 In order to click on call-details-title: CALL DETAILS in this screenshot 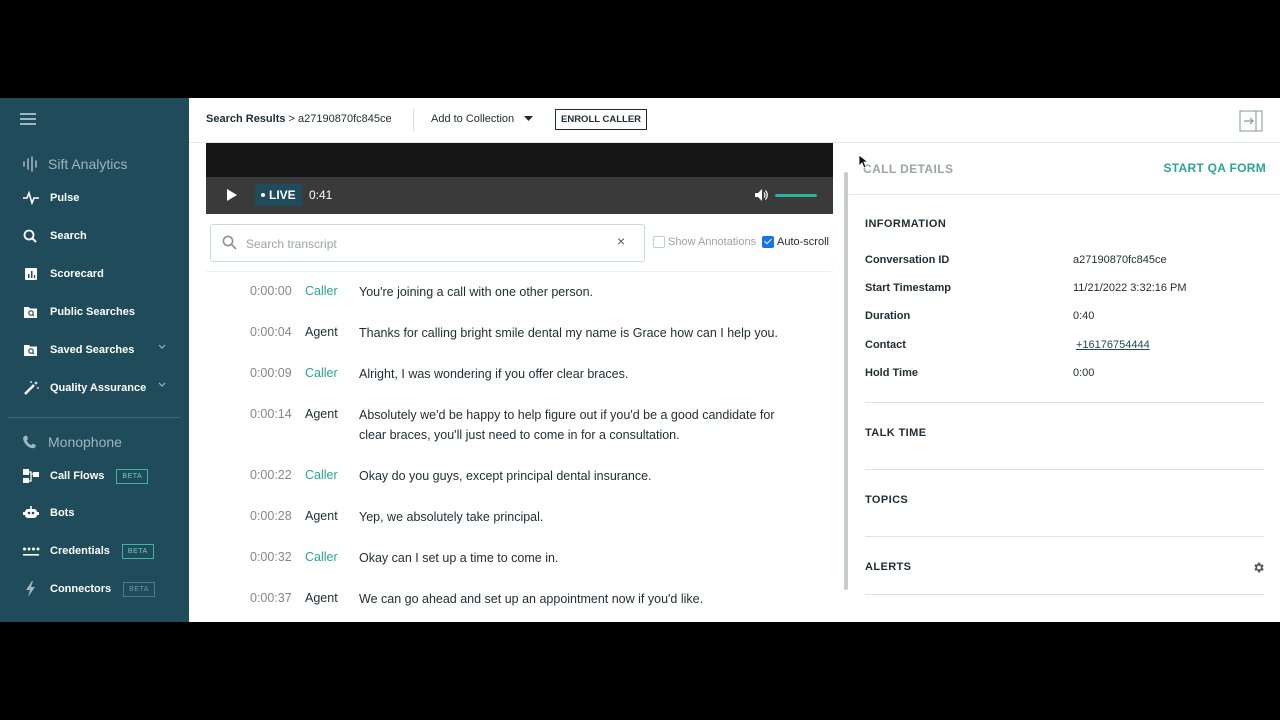, I will do `click(908, 169)`.